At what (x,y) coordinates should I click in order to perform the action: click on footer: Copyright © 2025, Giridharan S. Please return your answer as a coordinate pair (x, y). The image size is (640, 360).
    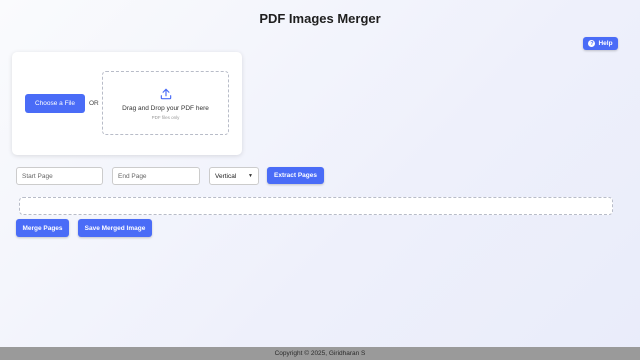
    Looking at the image, I should click on (320, 353).